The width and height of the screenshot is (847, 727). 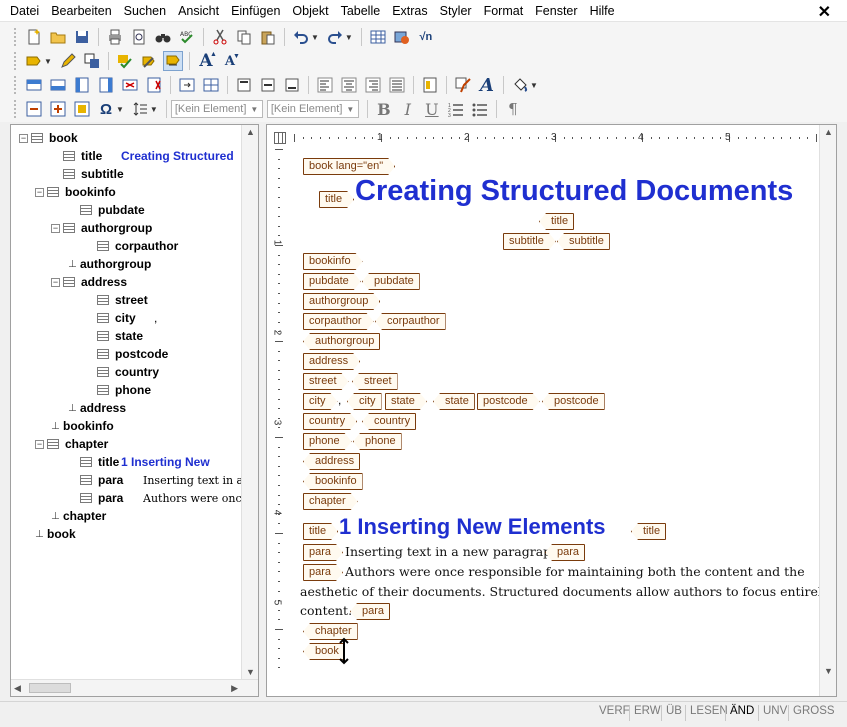 I want to click on tree-node-postcode: postcode, so click(x=163, y=354).